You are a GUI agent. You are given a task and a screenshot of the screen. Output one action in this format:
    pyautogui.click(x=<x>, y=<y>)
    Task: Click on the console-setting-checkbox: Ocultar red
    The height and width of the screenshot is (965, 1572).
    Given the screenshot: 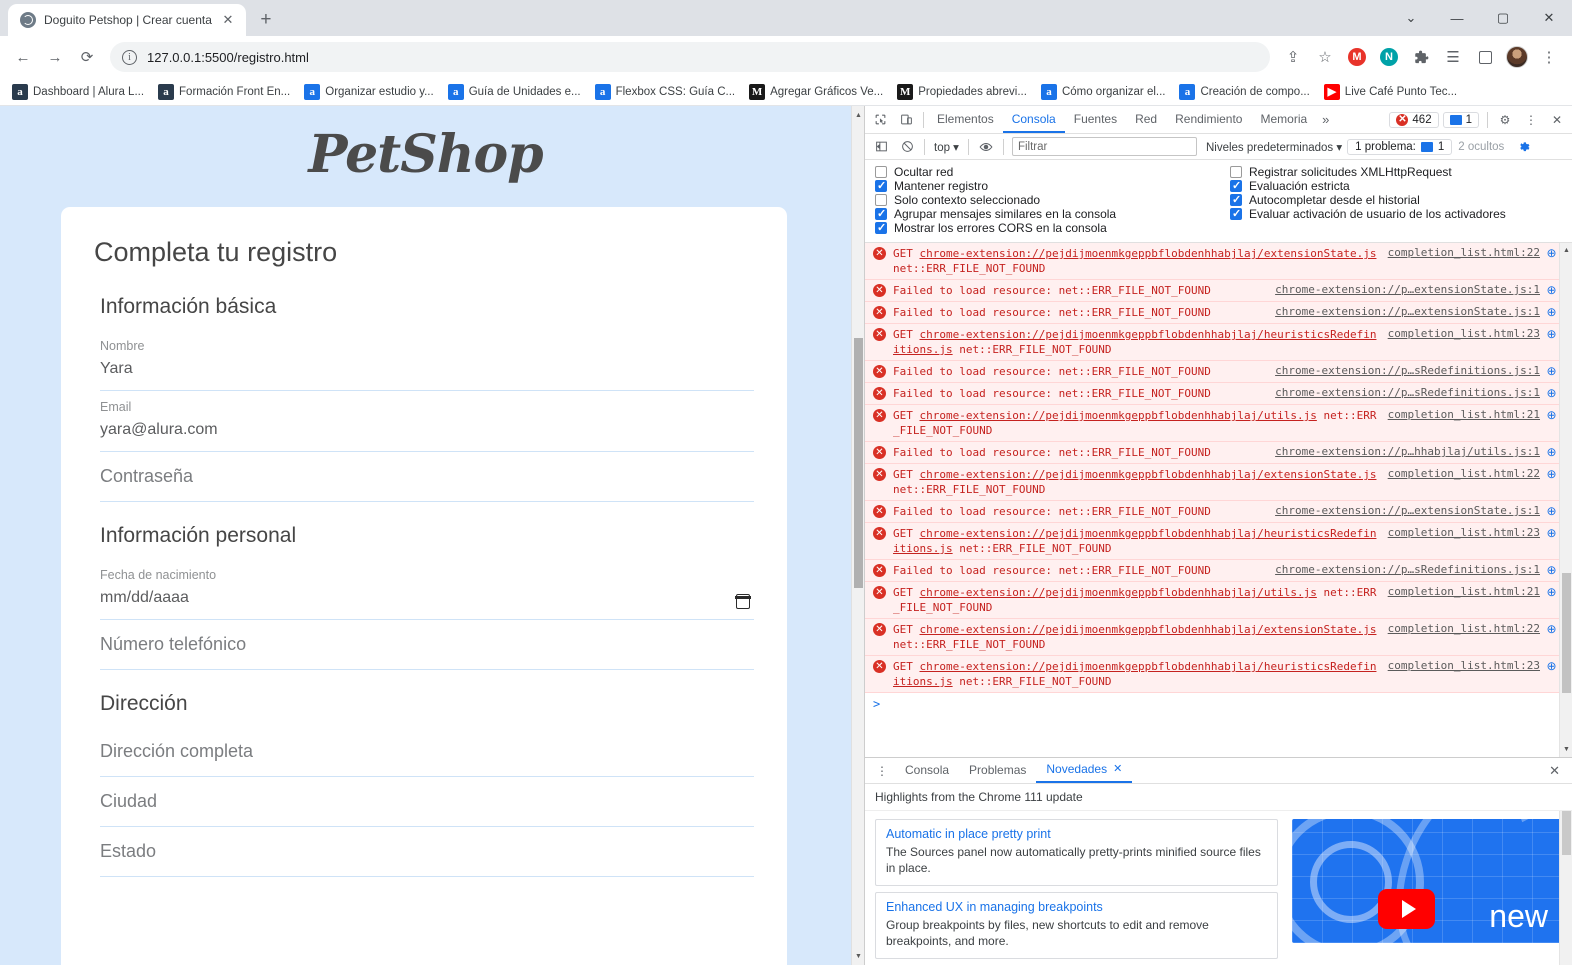 What is the action you would take?
    pyautogui.click(x=1052, y=172)
    